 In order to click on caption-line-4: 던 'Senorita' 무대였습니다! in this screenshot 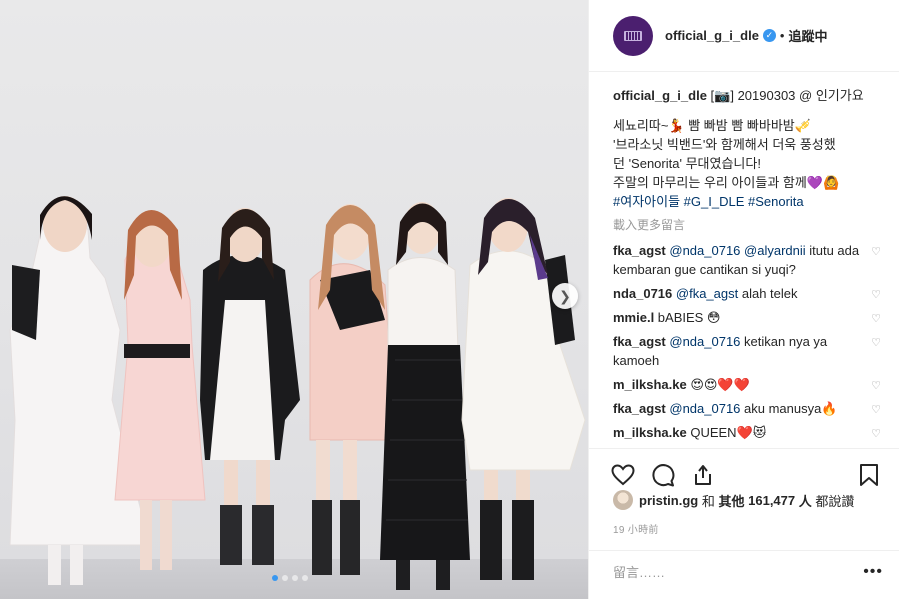, I will do `click(687, 163)`.